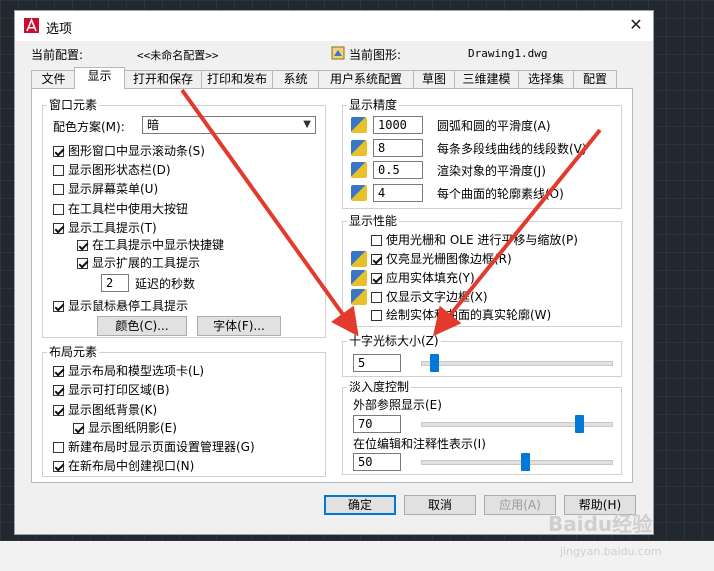 The height and width of the screenshot is (571, 714). Describe the element at coordinates (377, 462) in the screenshot. I see `inplace-edit-input: 50` at that location.